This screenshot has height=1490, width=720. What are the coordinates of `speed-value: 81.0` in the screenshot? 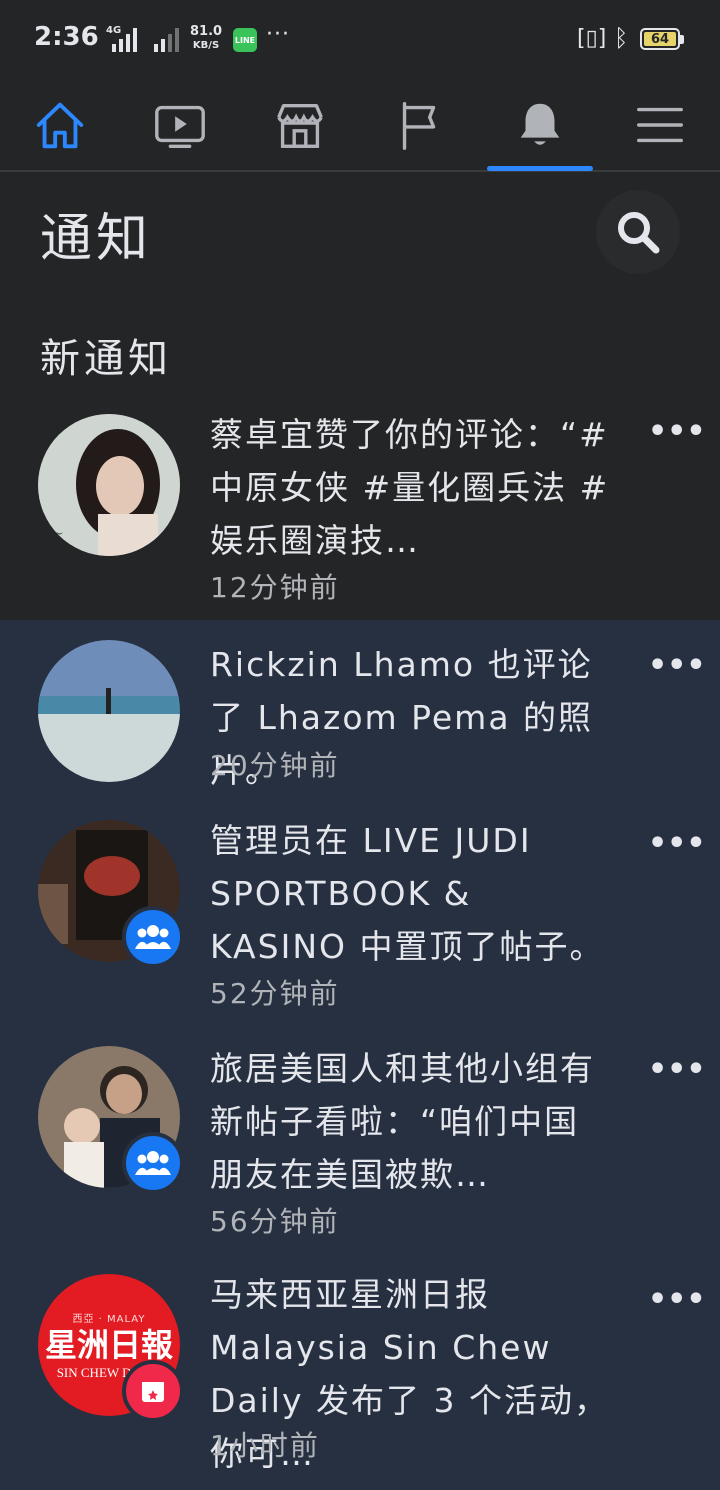 It's located at (206, 31).